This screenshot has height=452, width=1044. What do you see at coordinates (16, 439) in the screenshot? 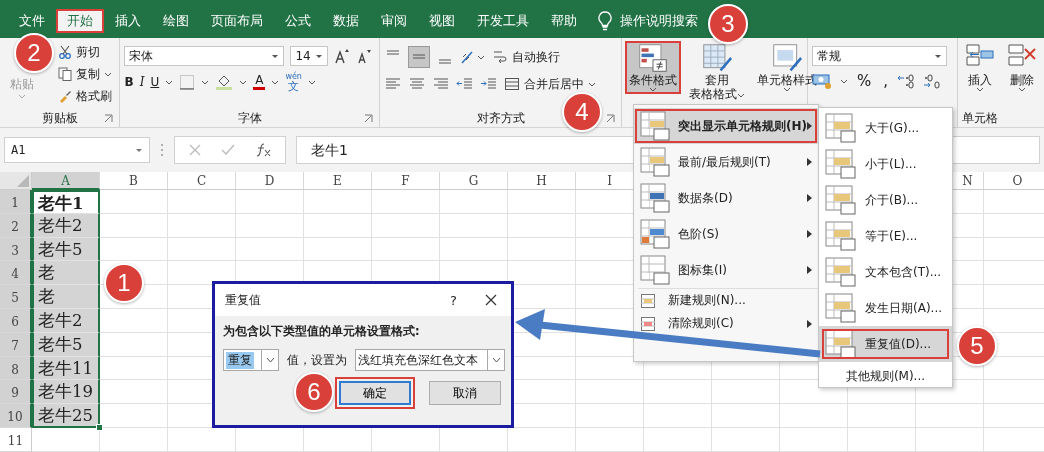
I see `row-header: 11` at bounding box center [16, 439].